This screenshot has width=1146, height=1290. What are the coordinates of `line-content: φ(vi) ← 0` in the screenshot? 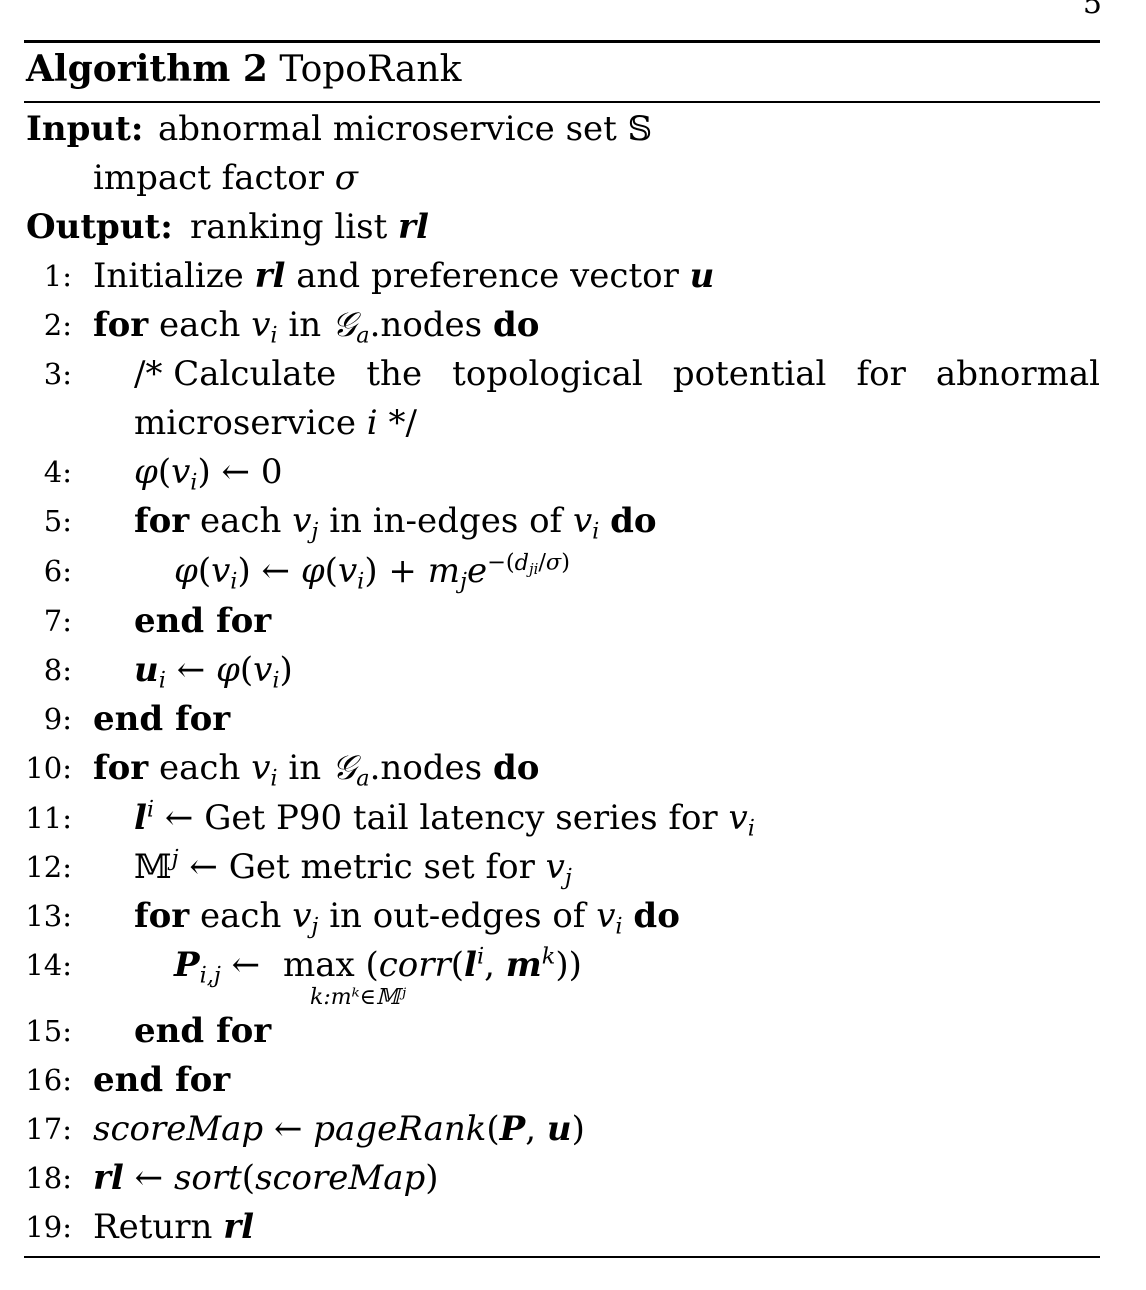 It's located at (208, 474).